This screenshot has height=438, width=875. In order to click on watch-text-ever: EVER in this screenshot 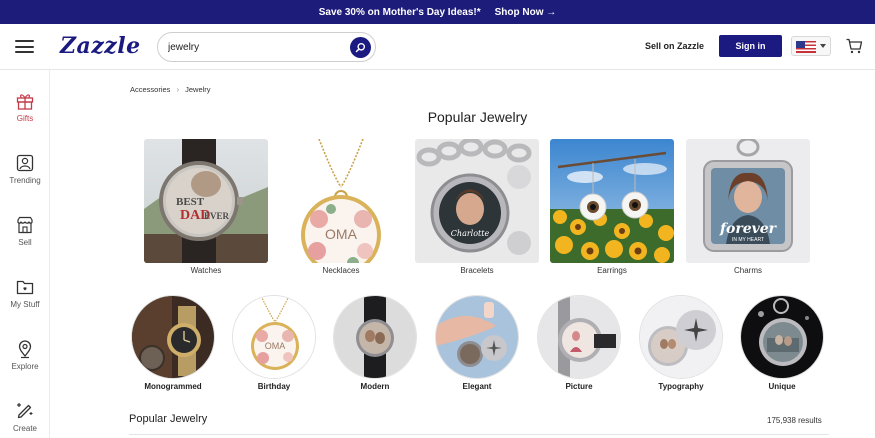, I will do `click(217, 216)`.